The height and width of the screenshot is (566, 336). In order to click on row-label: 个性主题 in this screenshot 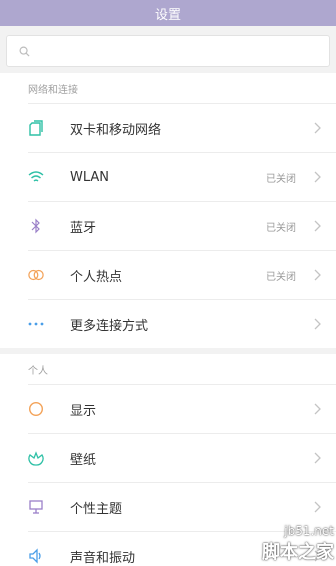, I will do `click(96, 509)`.